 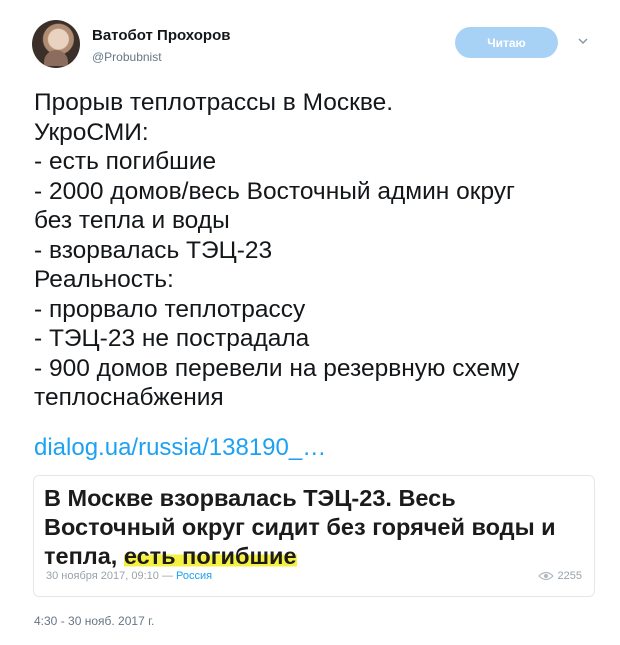 I want to click on avatar, so click(x=56, y=44).